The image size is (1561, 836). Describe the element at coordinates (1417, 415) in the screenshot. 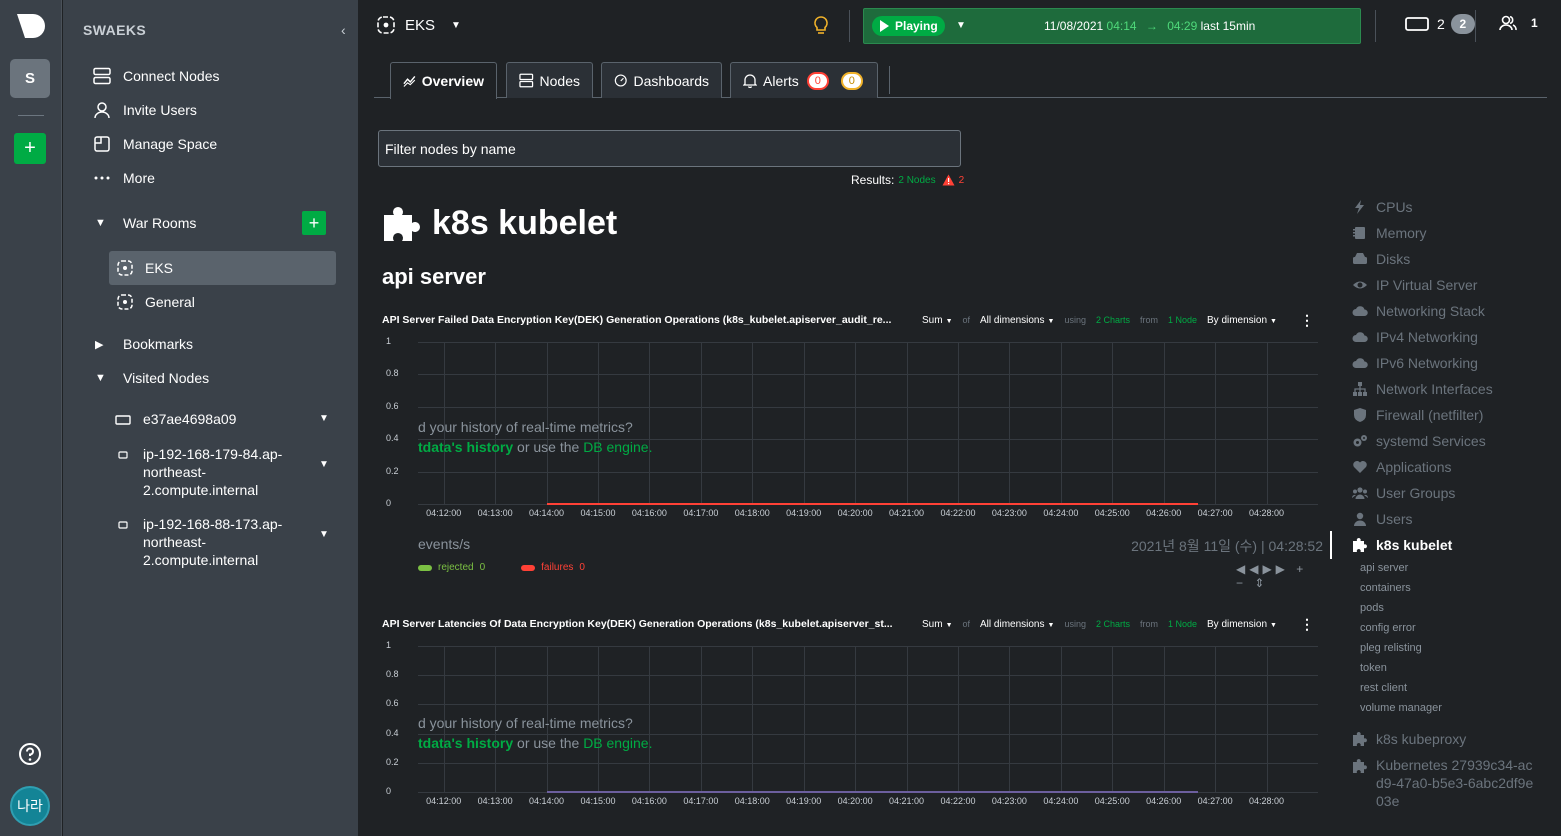

I see `nav-item-firewall-netfilter: Firewall (netfilter)` at that location.